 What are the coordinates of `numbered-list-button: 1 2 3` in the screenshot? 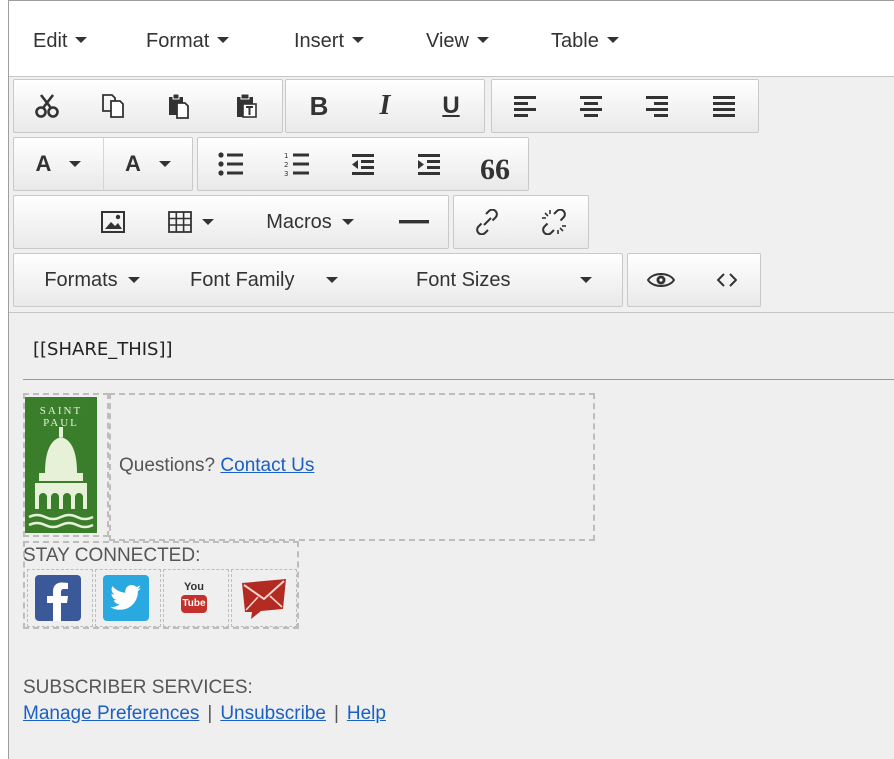 It's located at (297, 164).